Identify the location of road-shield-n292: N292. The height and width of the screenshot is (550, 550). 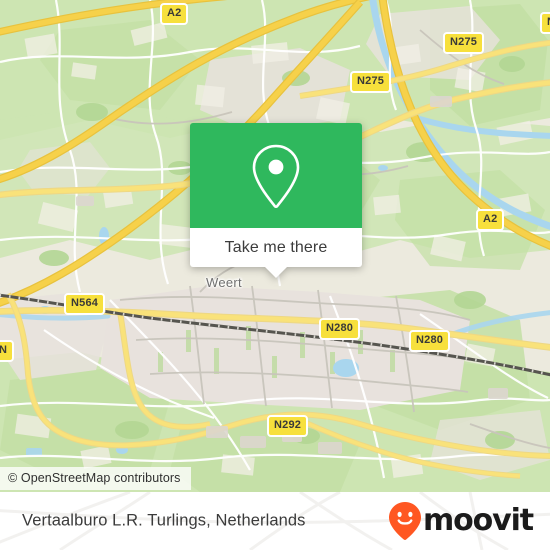
(288, 426).